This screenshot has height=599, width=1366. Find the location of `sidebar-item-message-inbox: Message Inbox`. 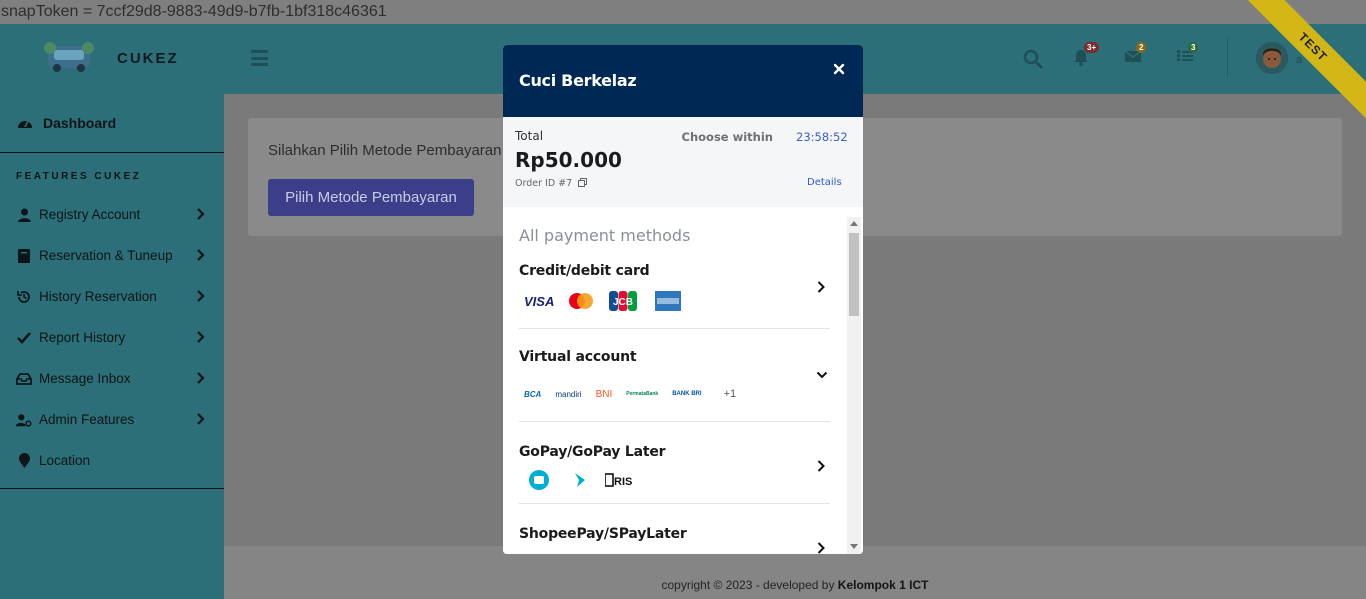

sidebar-item-message-inbox: Message Inbox is located at coordinates (112, 378).